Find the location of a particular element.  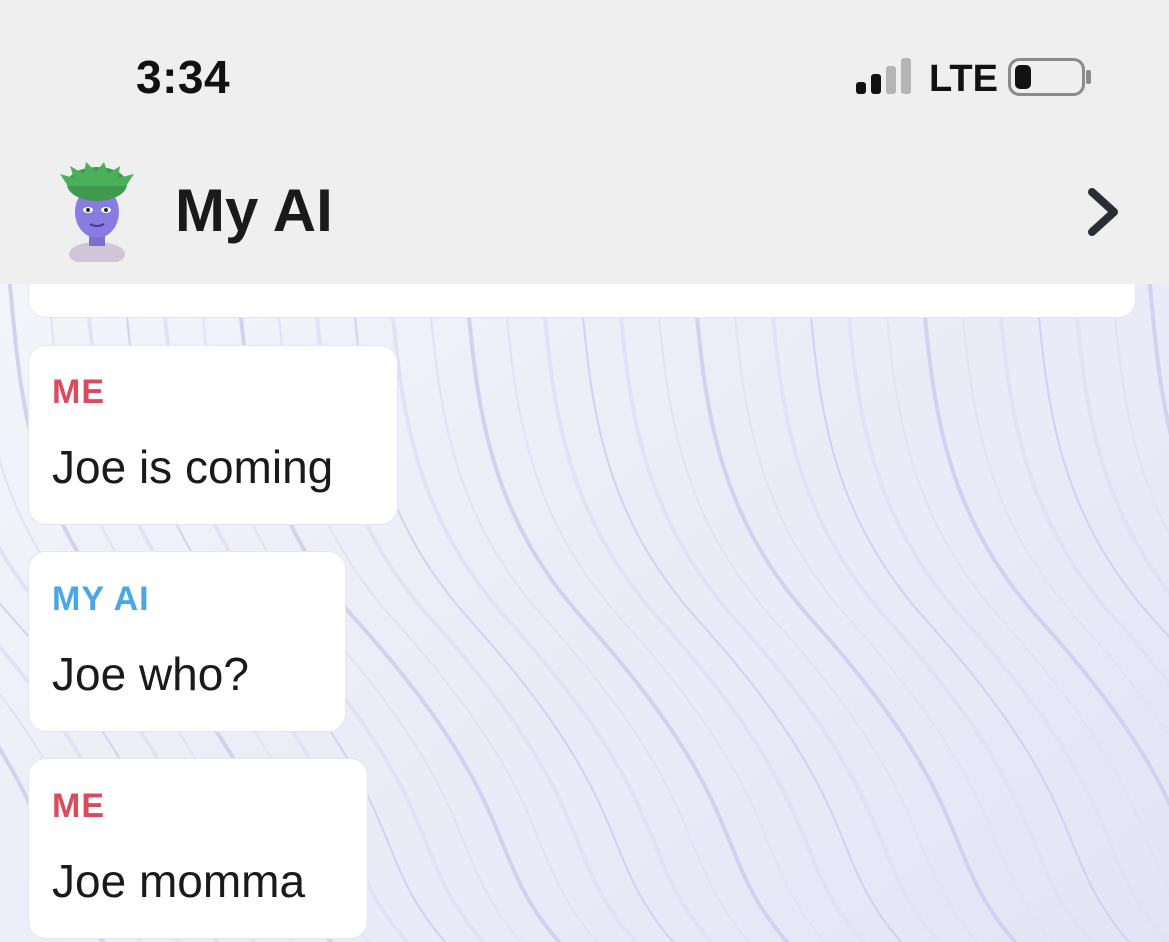

message-bubble: ME Joe momma is located at coordinates (198, 848).